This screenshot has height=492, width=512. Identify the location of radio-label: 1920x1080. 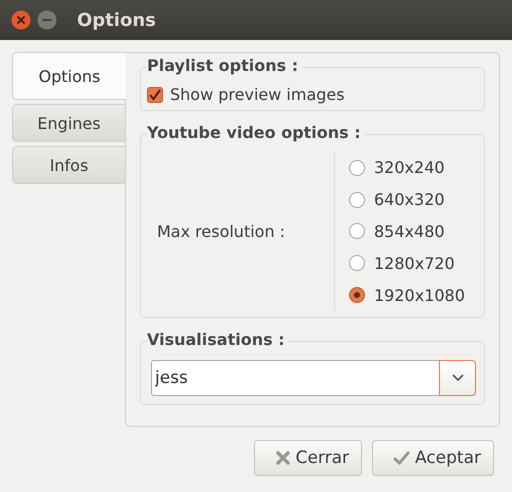
(419, 295).